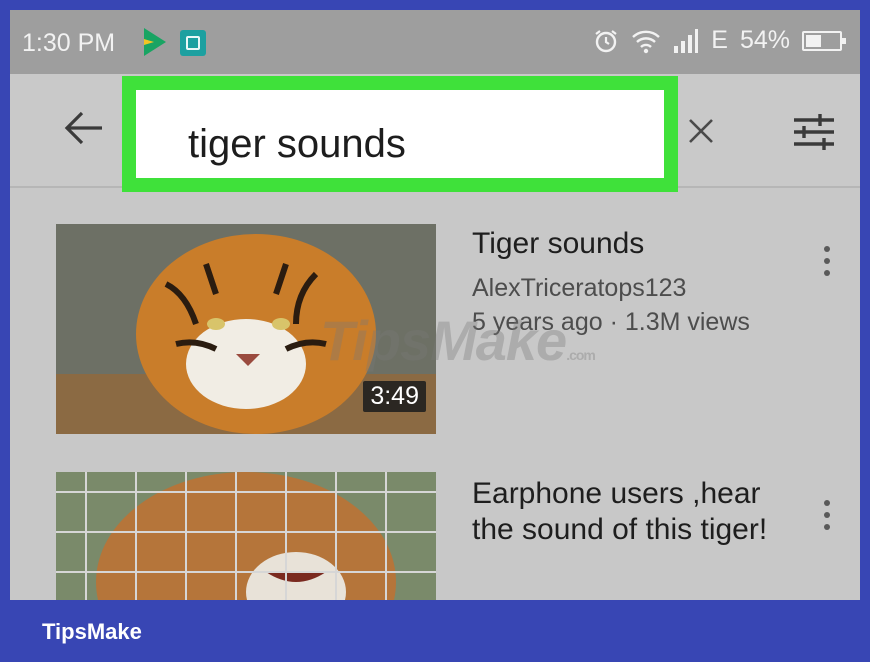 This screenshot has height=662, width=870. What do you see at coordinates (646, 41) in the screenshot?
I see `wifi-icon` at bounding box center [646, 41].